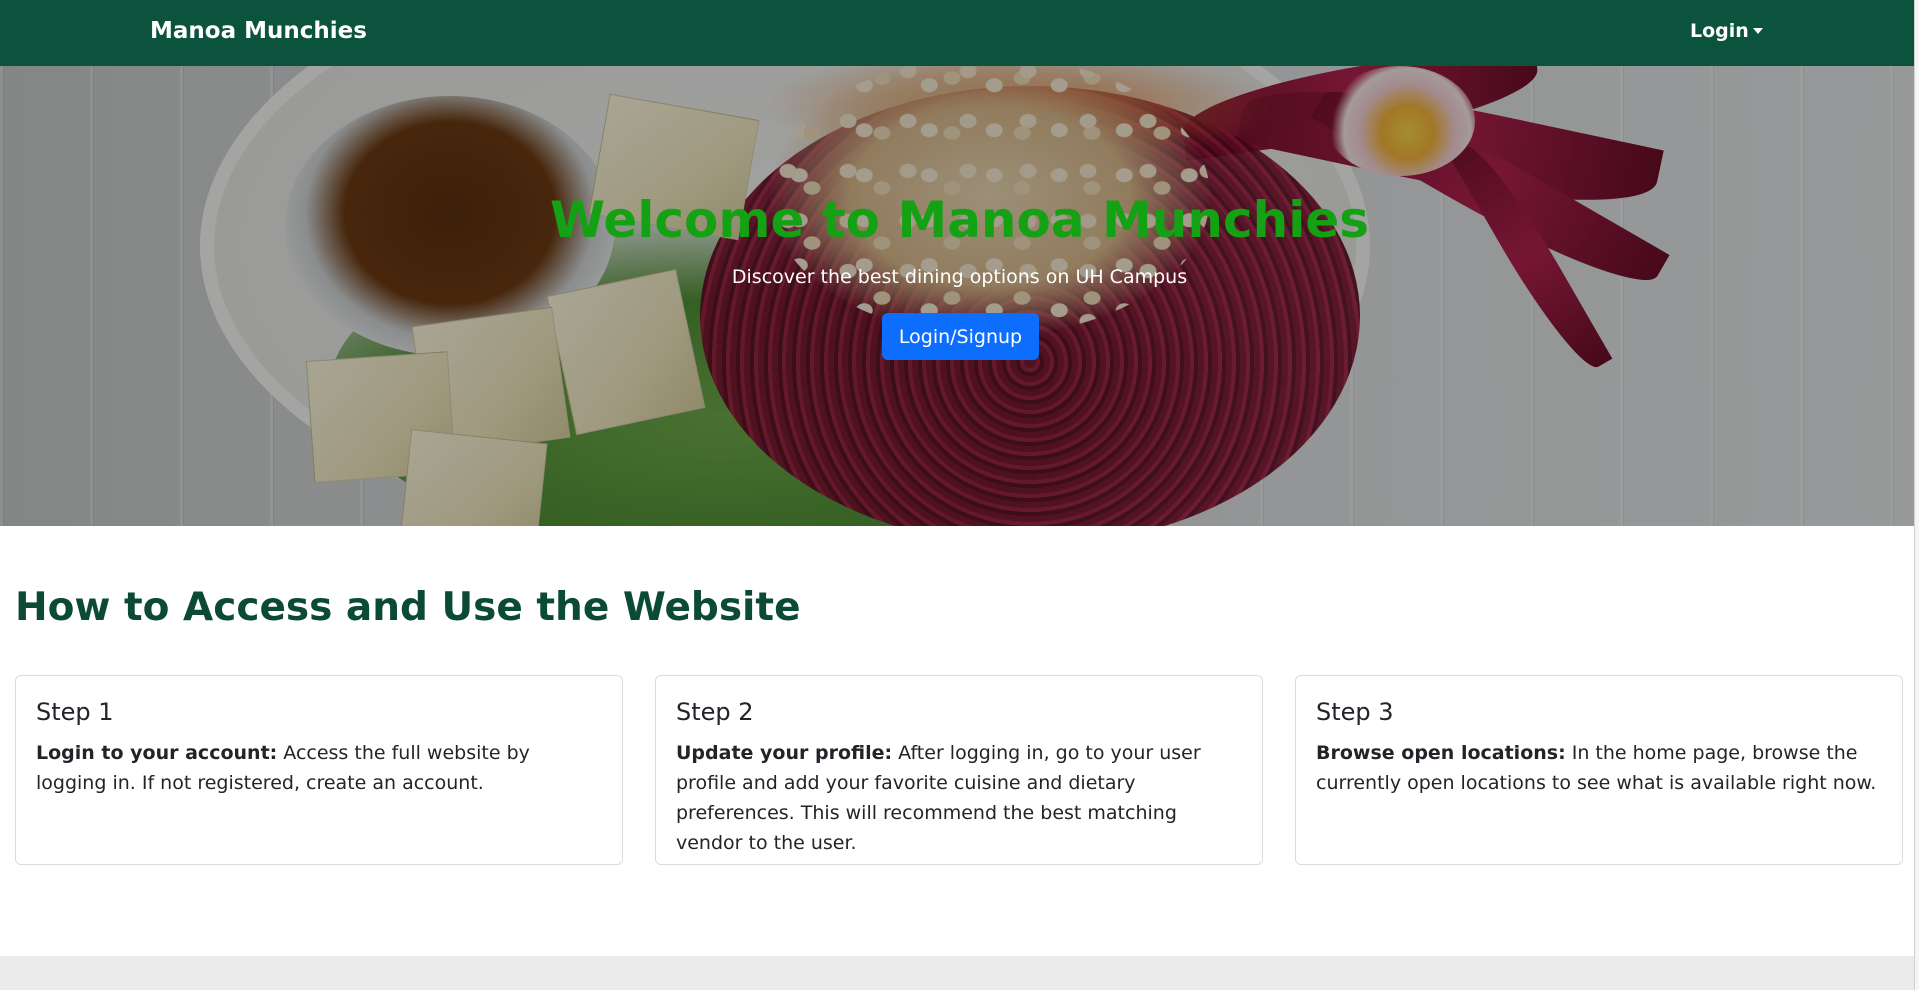 The height and width of the screenshot is (990, 1919). What do you see at coordinates (960, 336) in the screenshot?
I see `login-signup-button: Login/Signup` at bounding box center [960, 336].